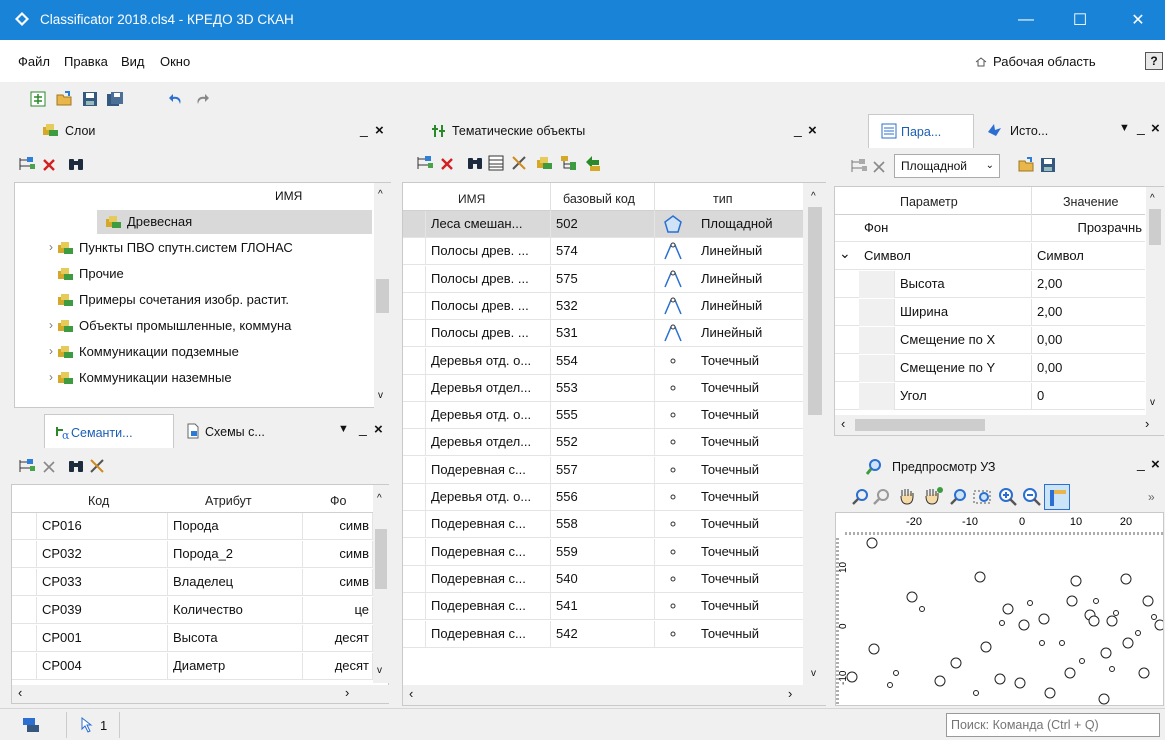  Describe the element at coordinates (990, 368) in the screenshot. I see `parameter-row: Смещение по Y 0,00` at that location.